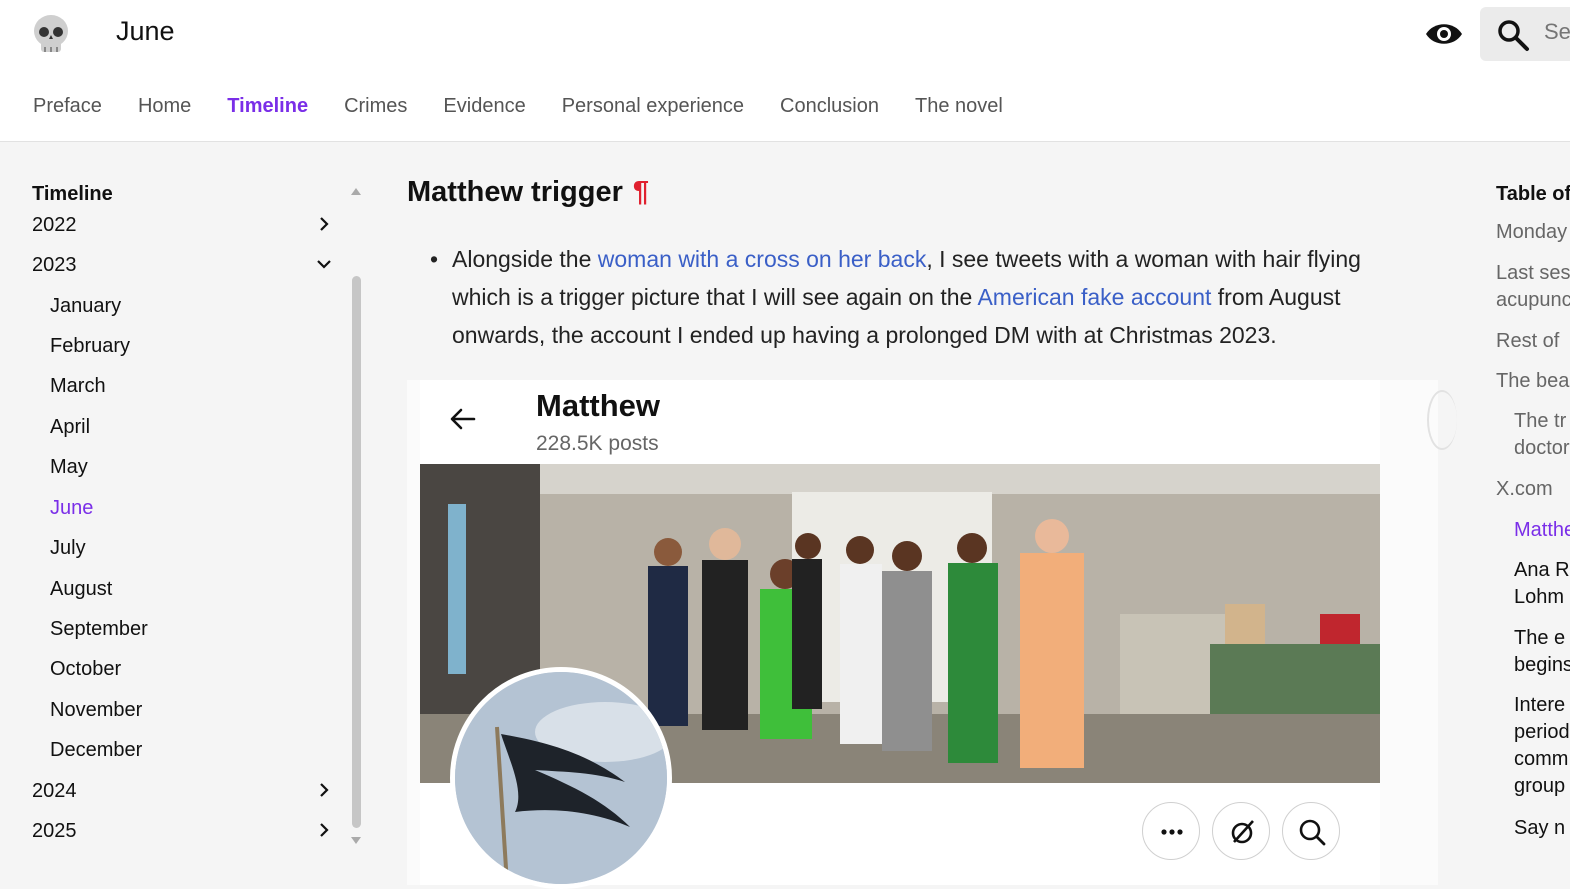 This screenshot has width=1570, height=889. What do you see at coordinates (164, 106) in the screenshot?
I see `nav-home: Home` at bounding box center [164, 106].